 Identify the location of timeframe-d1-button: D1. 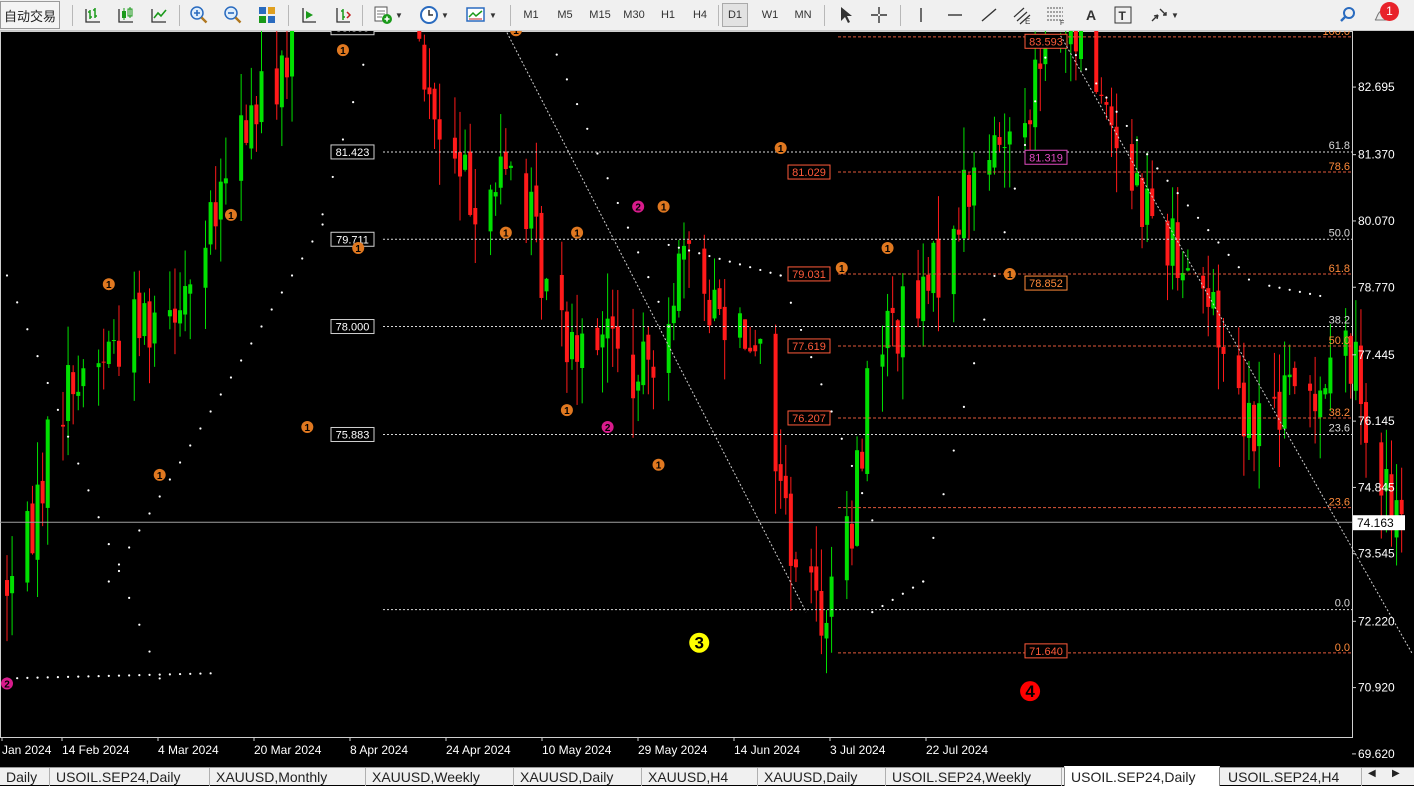
(735, 15).